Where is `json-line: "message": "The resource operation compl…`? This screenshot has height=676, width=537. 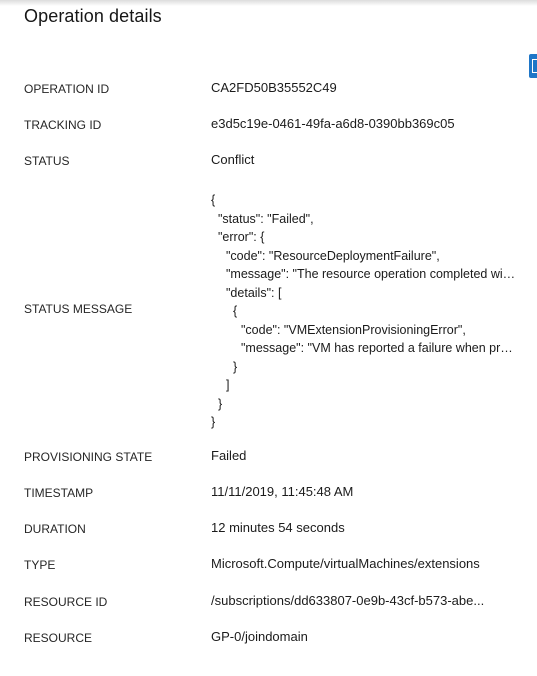
json-line: "message": "The resource operation compl… is located at coordinates (371, 274).